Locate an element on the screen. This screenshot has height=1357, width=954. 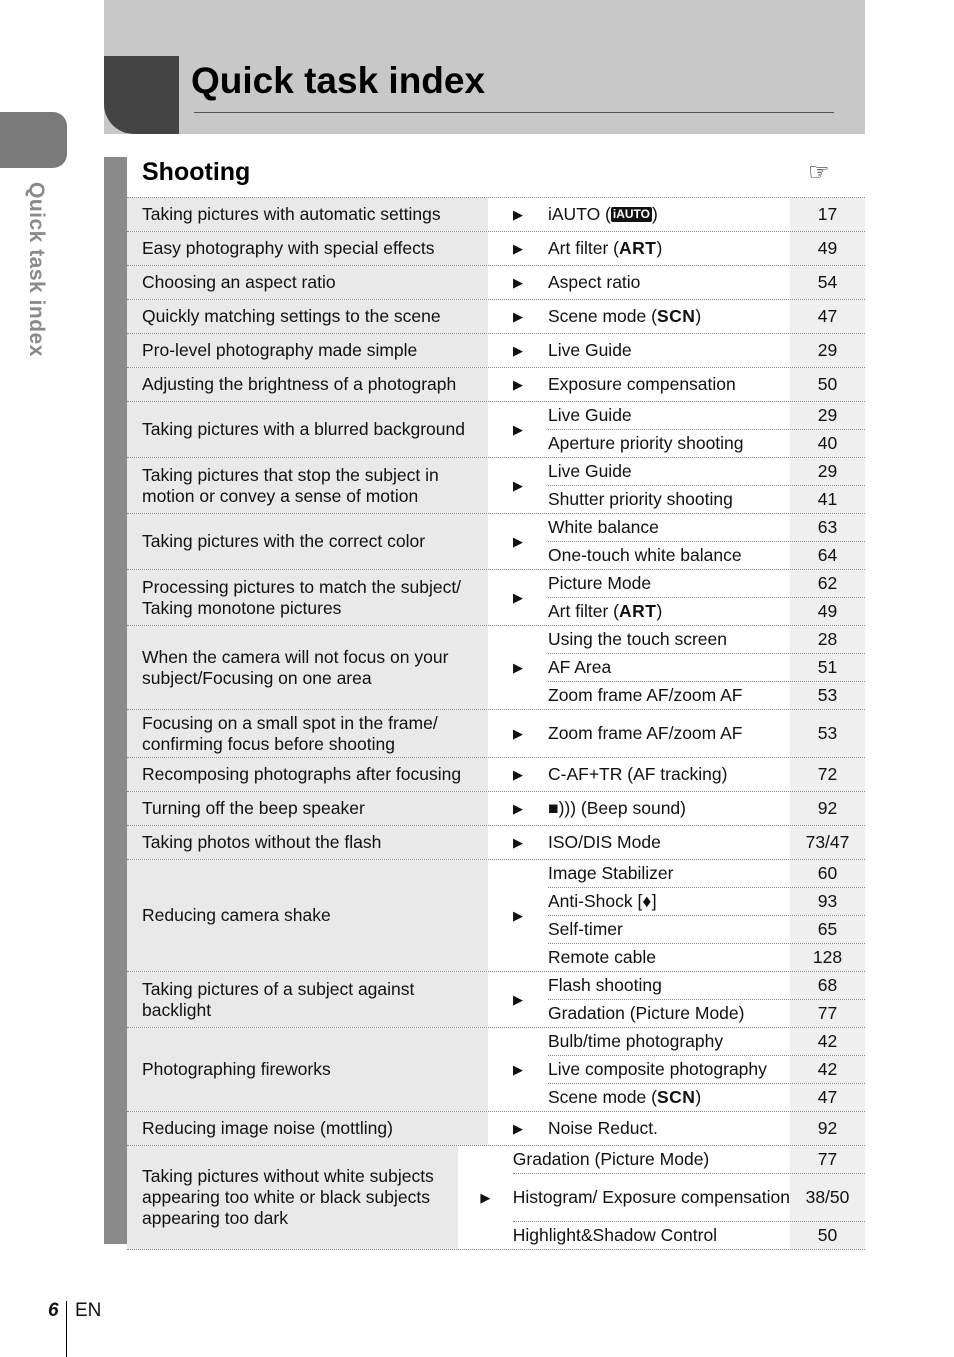
reference-item: Picture Mode 62 is located at coordinates (706, 583).